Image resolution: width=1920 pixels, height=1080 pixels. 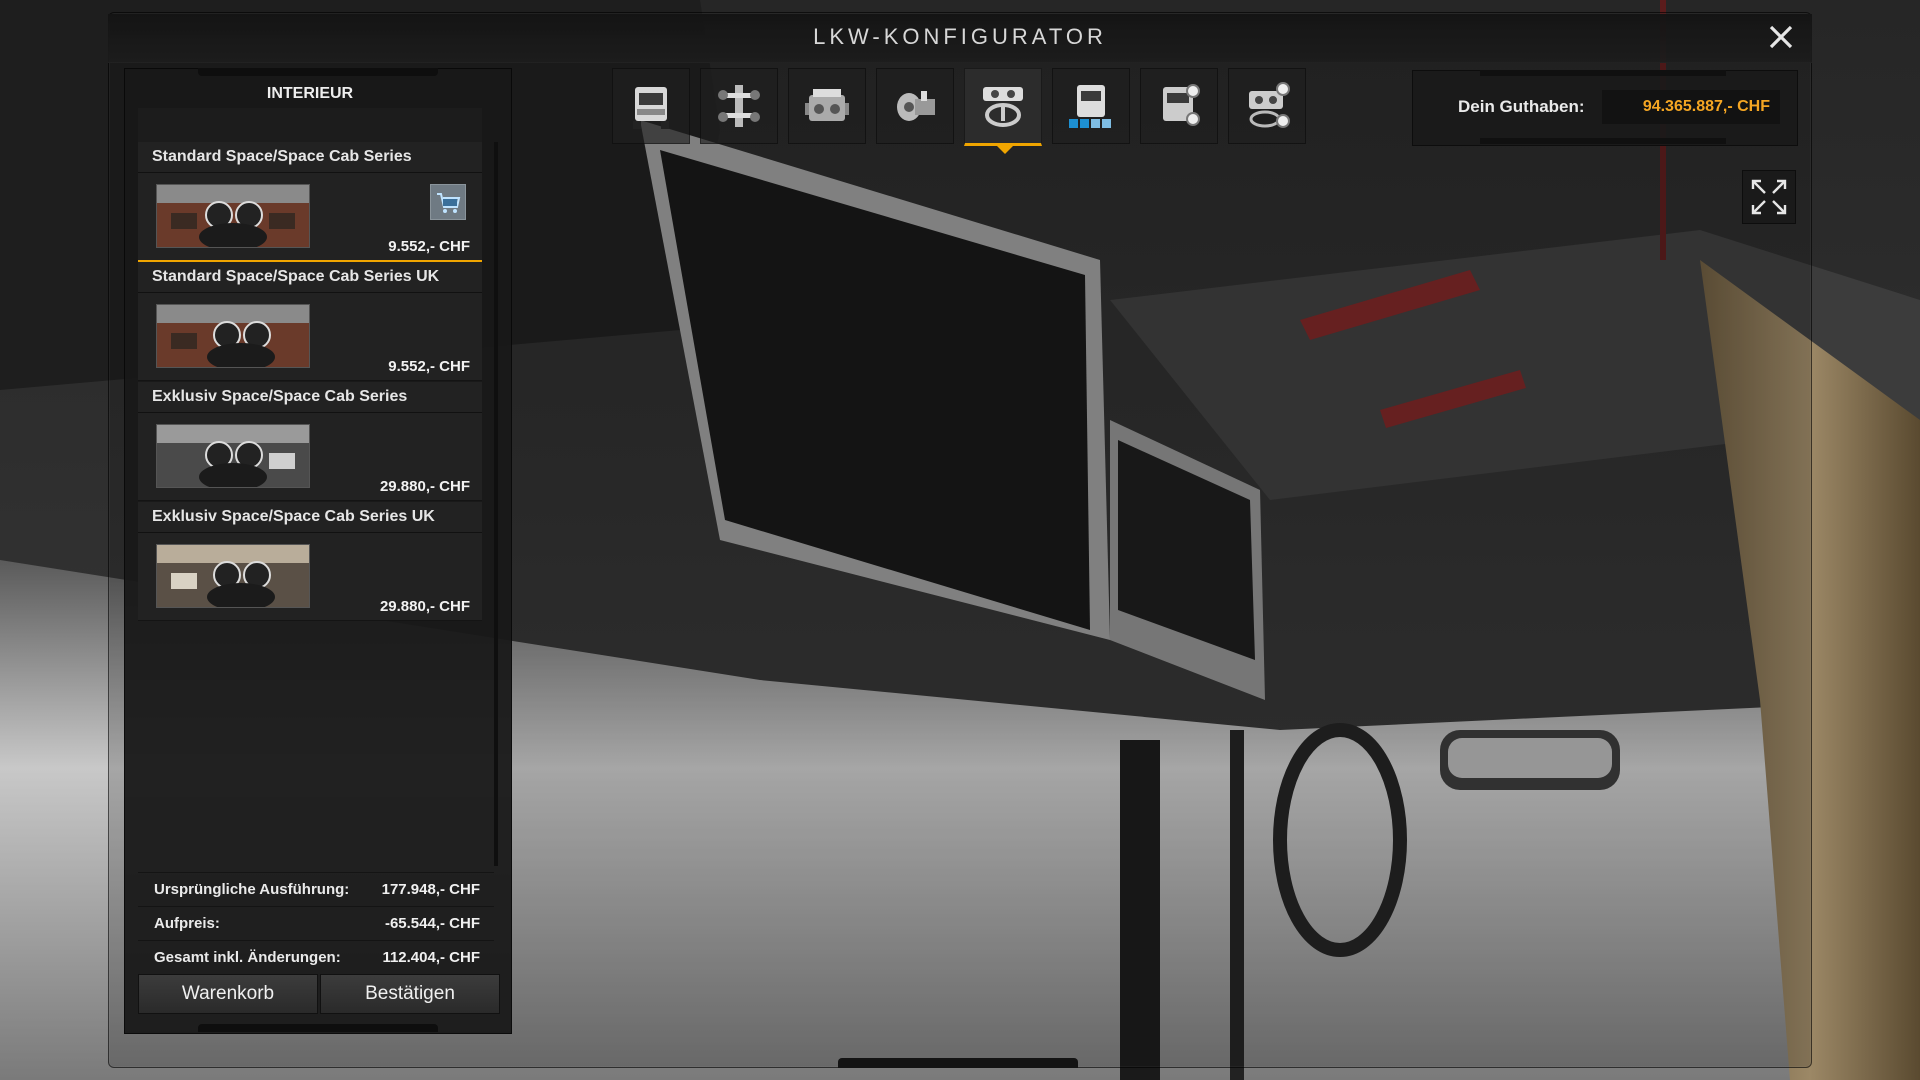 I want to click on paint-icon, so click(x=1181, y=105).